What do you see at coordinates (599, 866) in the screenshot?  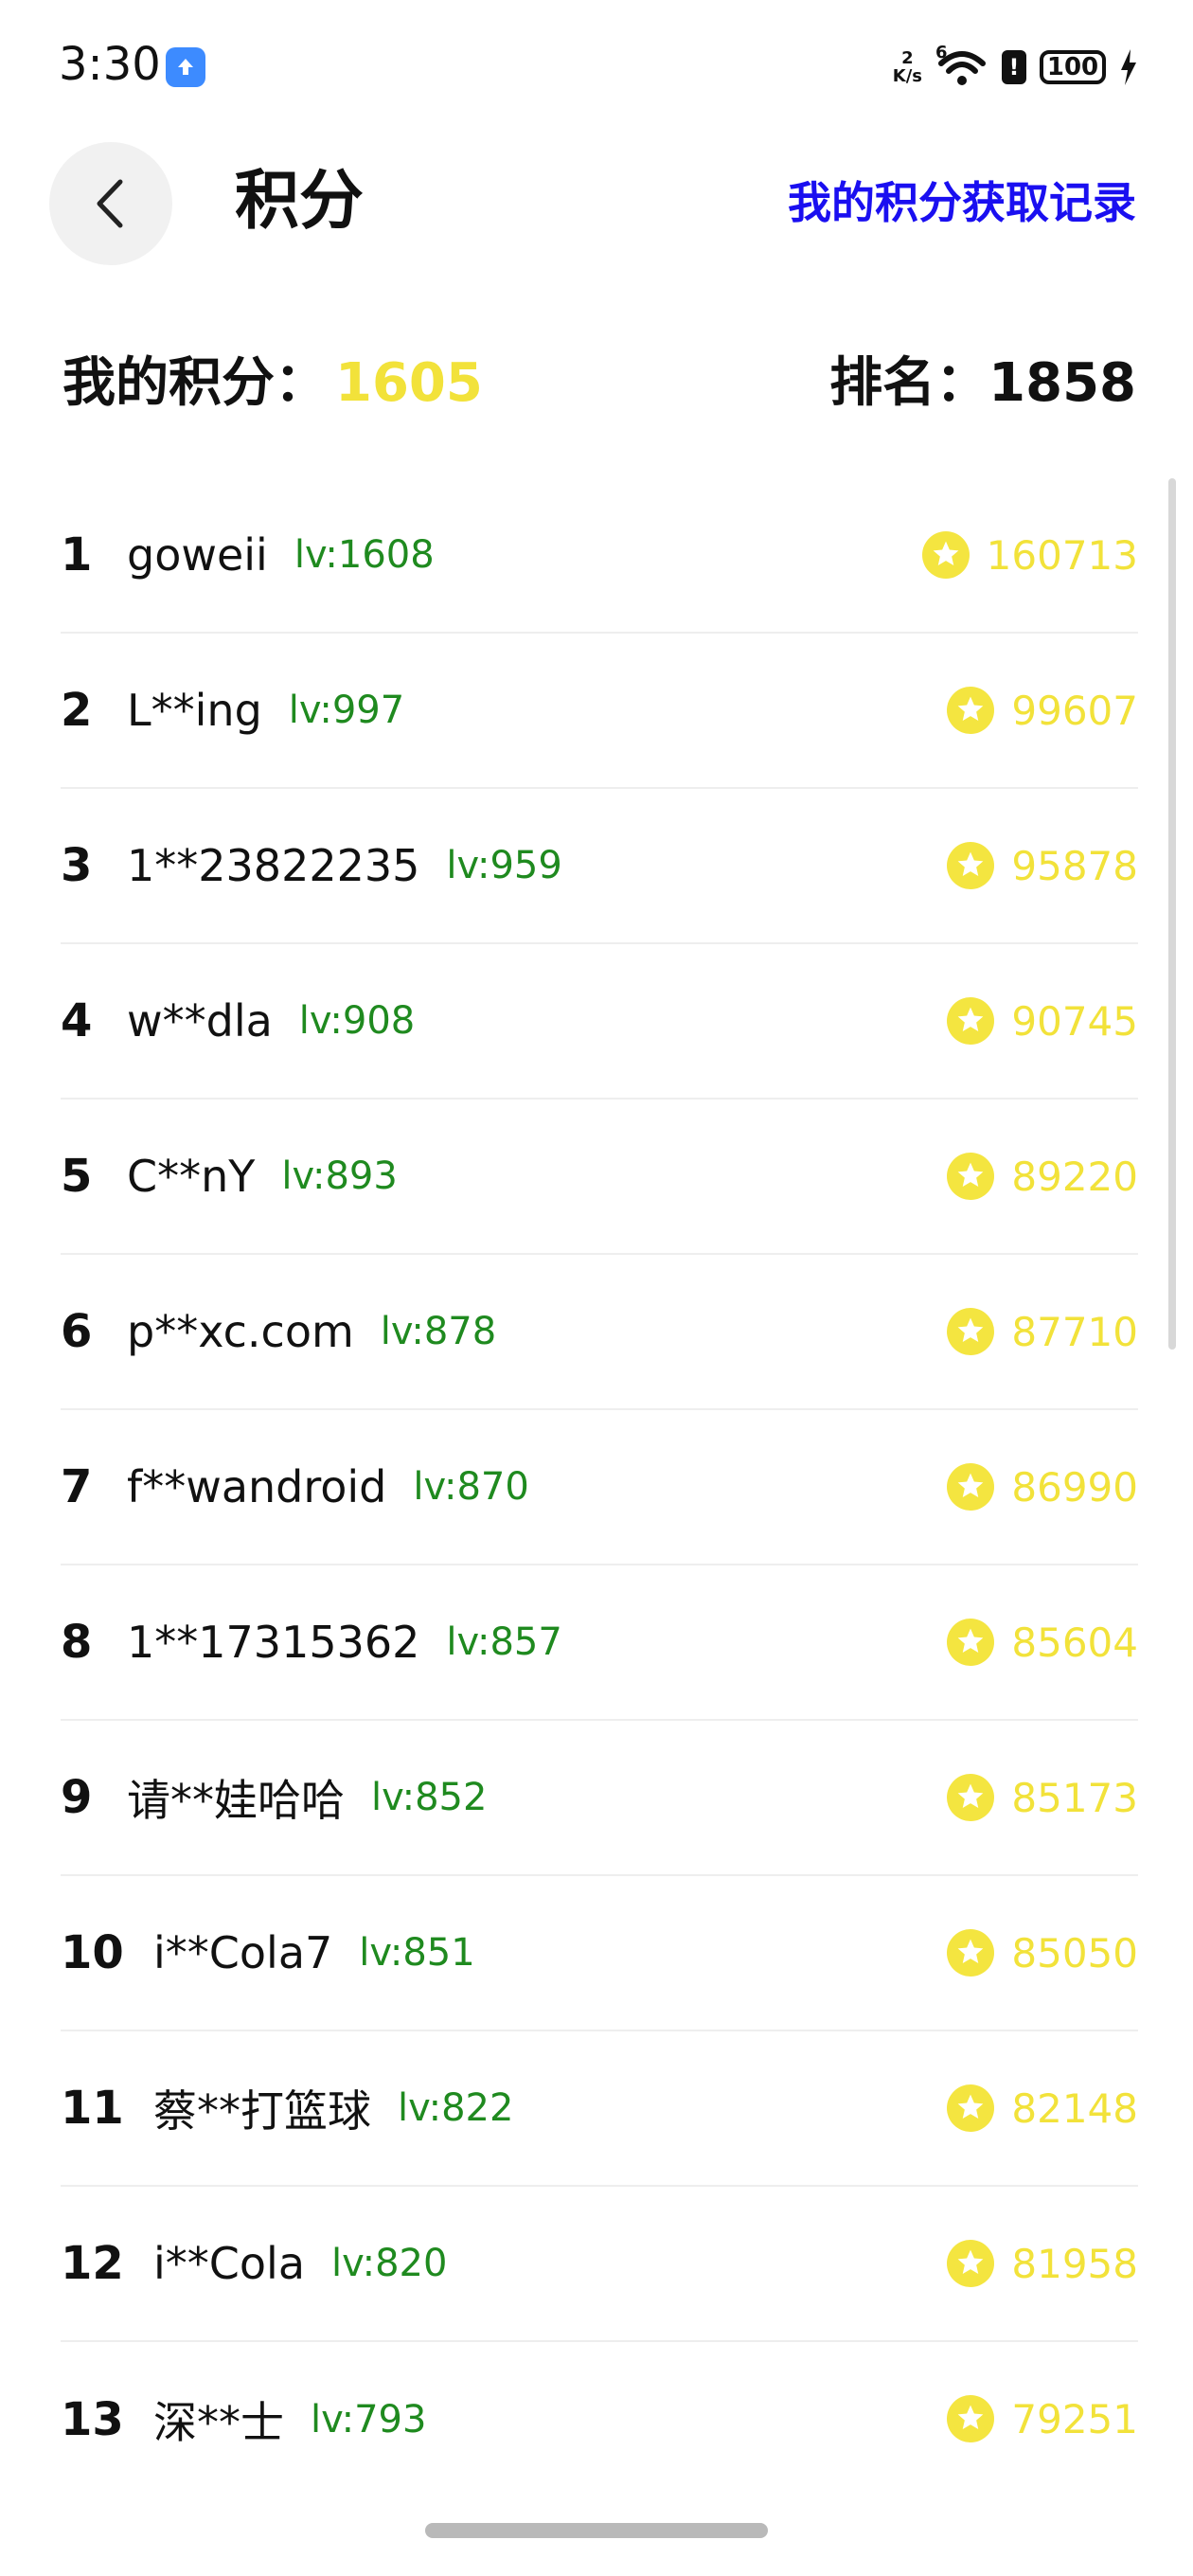 I see `leaderboard-row: 3 1**23822235 lv:959 95878` at bounding box center [599, 866].